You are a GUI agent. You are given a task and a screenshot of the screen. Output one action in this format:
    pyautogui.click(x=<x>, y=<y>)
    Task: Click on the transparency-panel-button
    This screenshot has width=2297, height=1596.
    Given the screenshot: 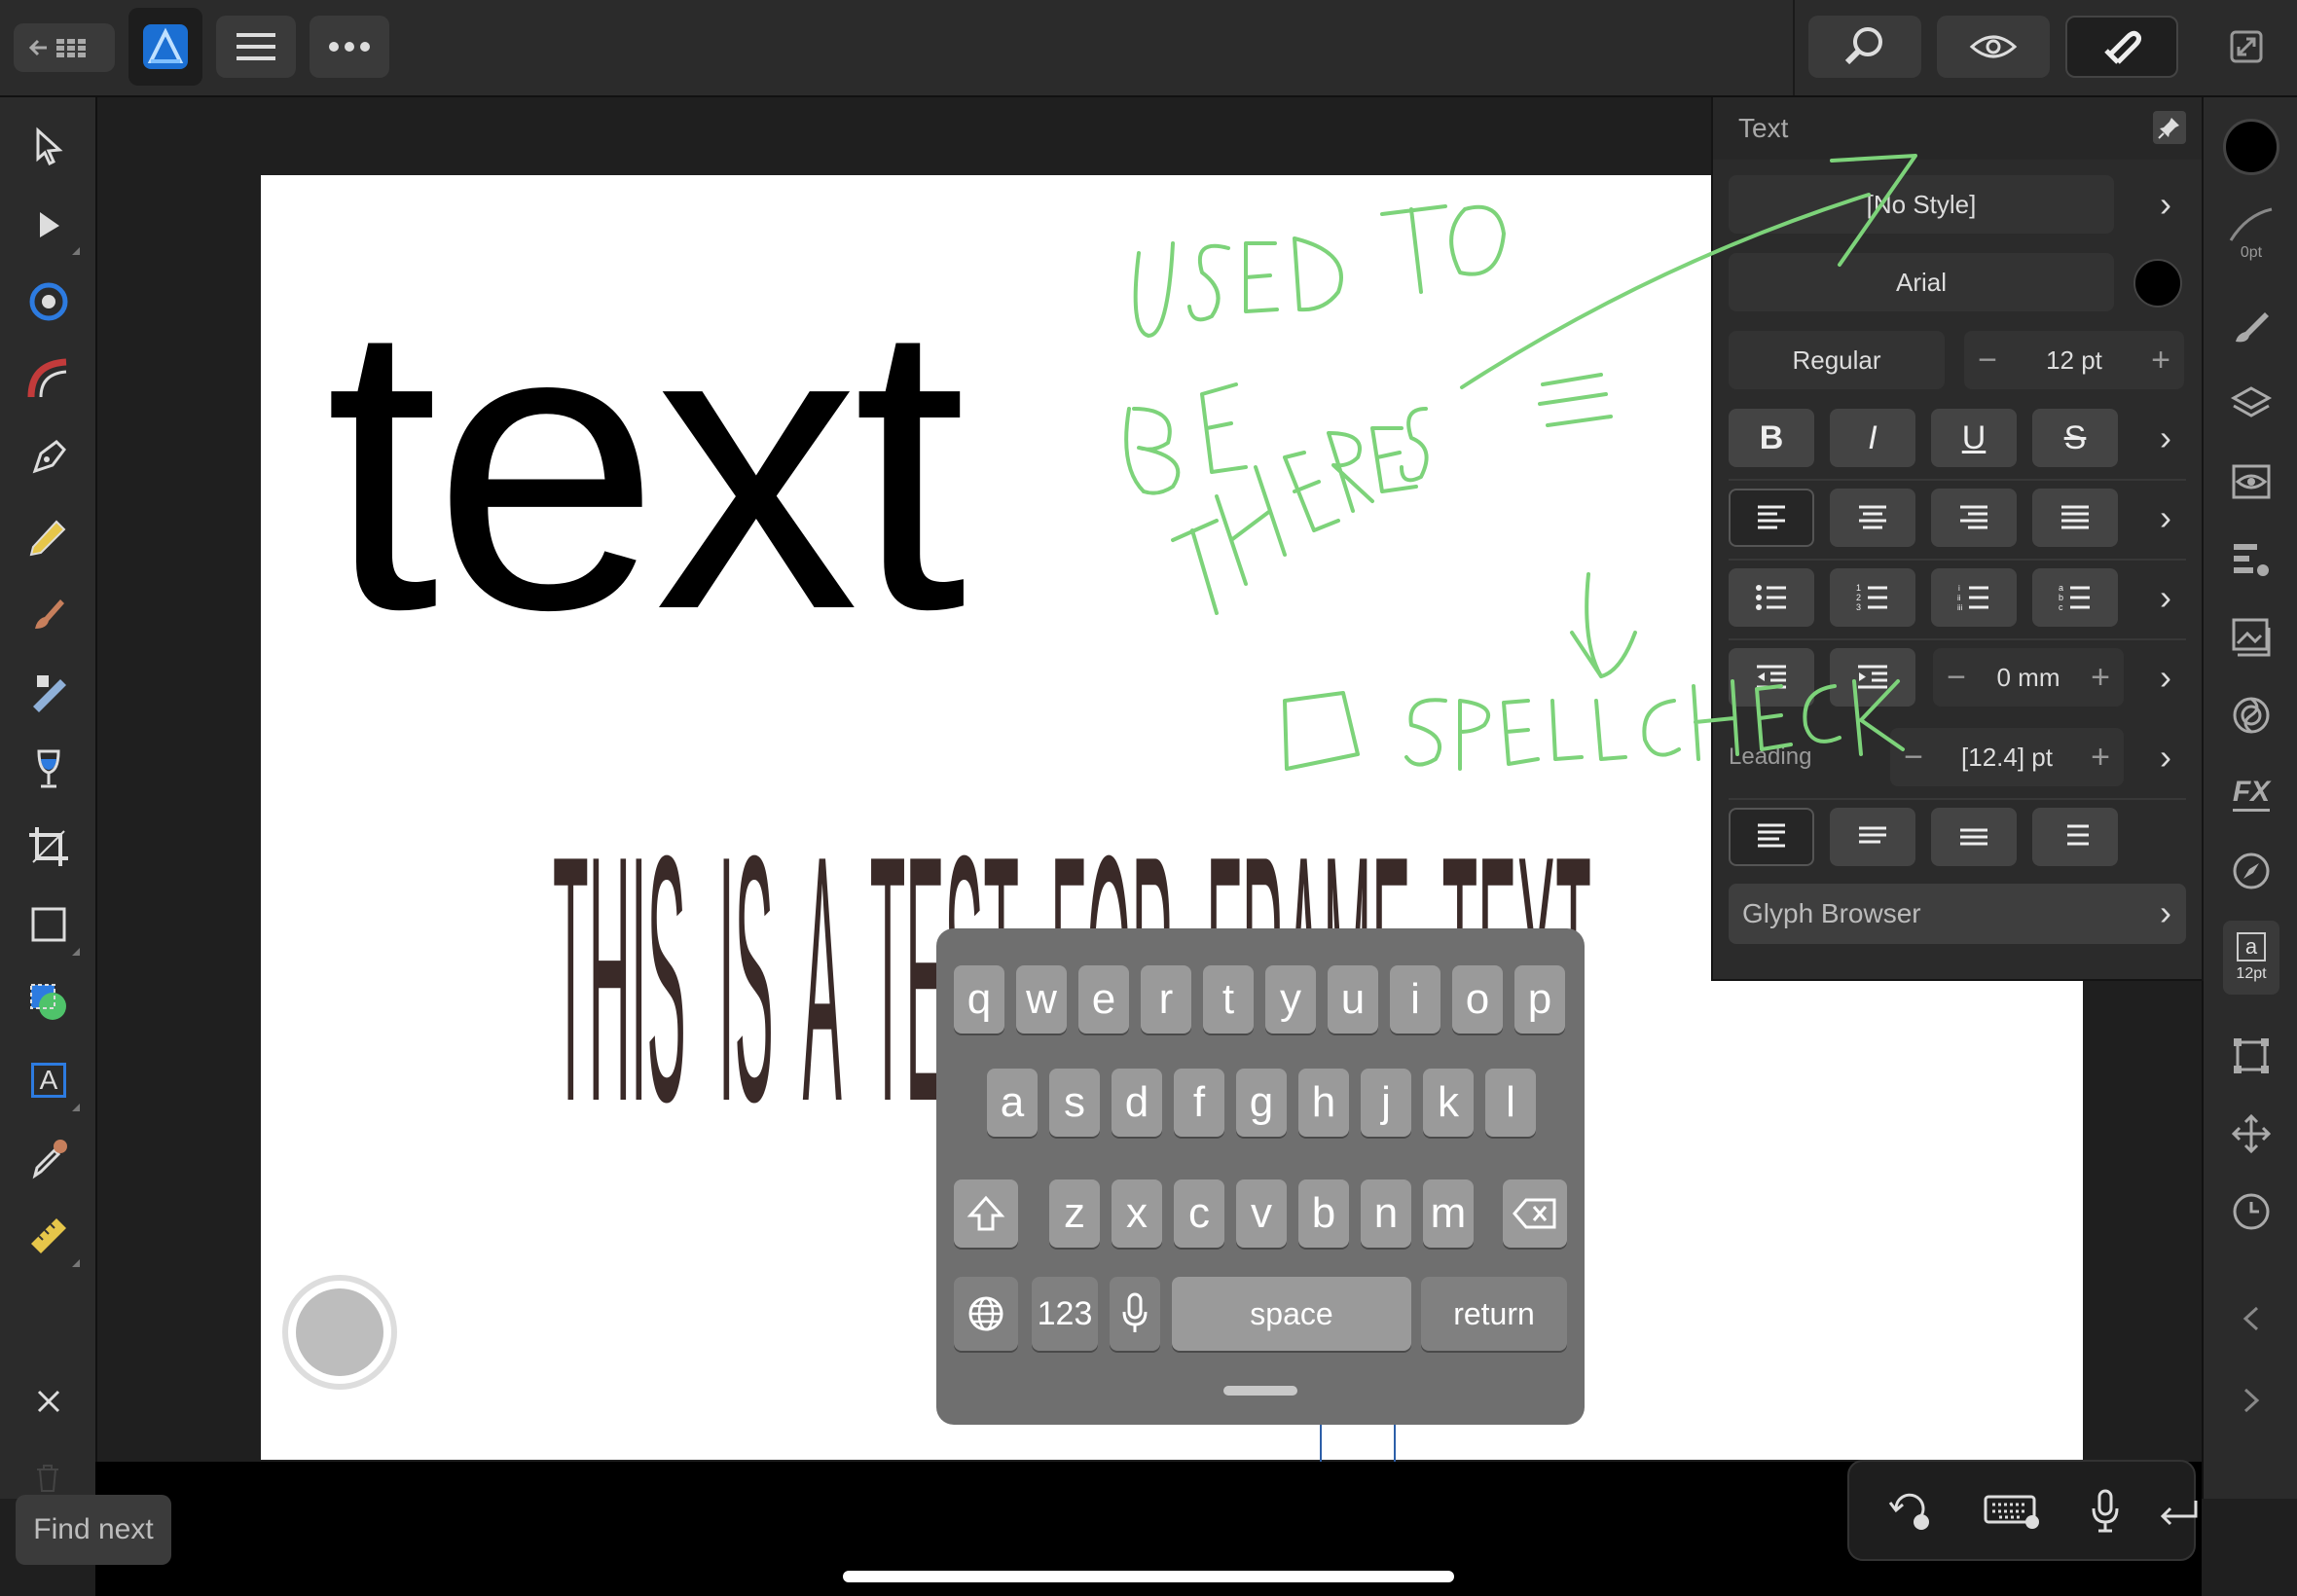 What is the action you would take?
    pyautogui.click(x=2251, y=871)
    